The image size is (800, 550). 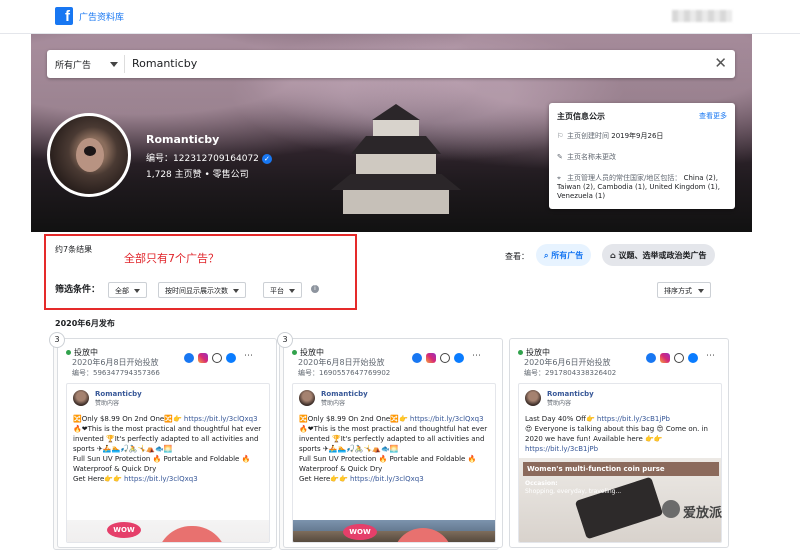 What do you see at coordinates (567, 362) in the screenshot?
I see `ad-start-date: 2020年6月6日开始投放` at bounding box center [567, 362].